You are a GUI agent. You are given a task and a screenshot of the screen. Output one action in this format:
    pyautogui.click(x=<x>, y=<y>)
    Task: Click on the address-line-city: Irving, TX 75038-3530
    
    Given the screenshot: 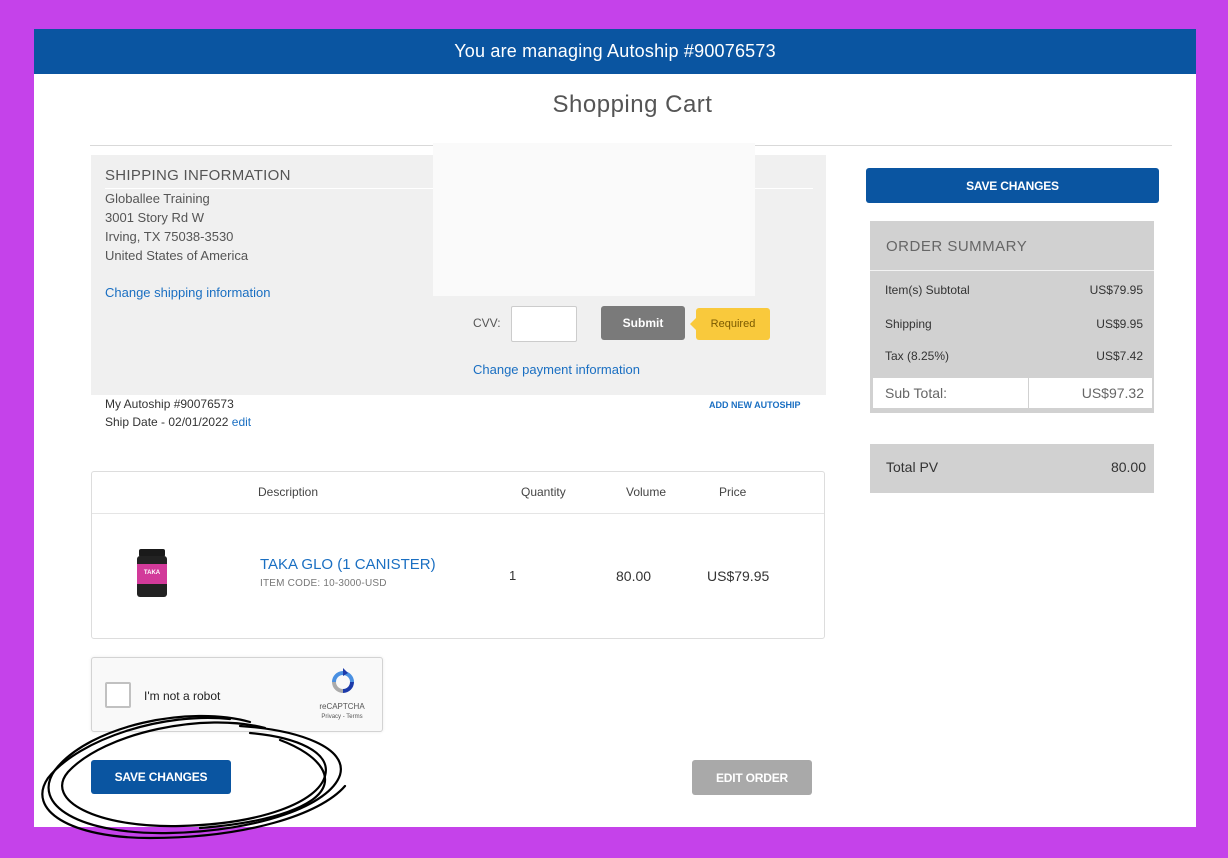 What is the action you would take?
    pyautogui.click(x=169, y=236)
    